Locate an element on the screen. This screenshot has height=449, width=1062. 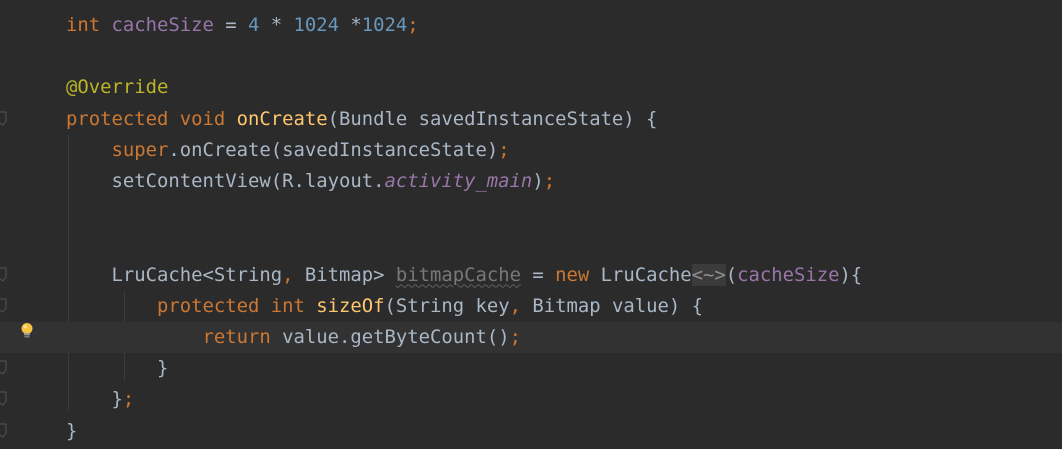
code-token: Bitmap value) { is located at coordinates (617, 305).